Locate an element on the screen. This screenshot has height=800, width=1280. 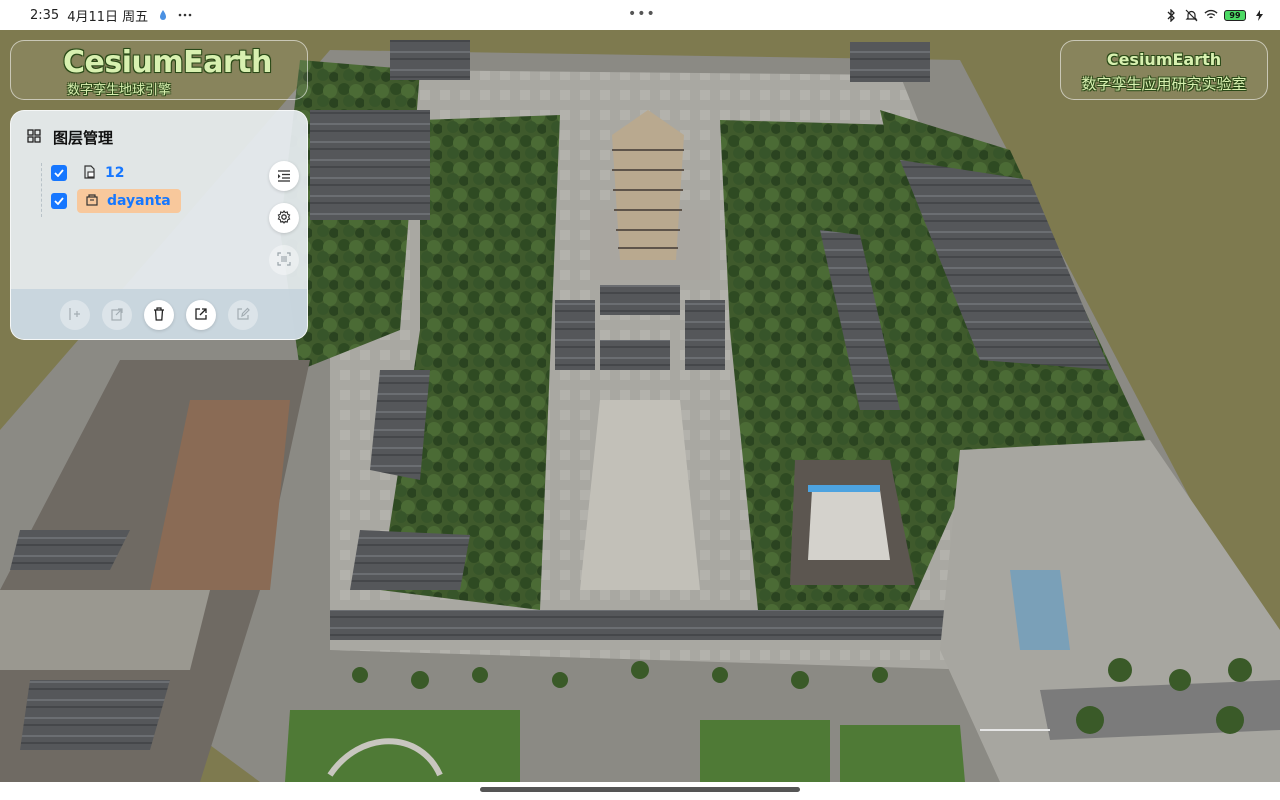
status-time: 2:35 is located at coordinates (45, 15).